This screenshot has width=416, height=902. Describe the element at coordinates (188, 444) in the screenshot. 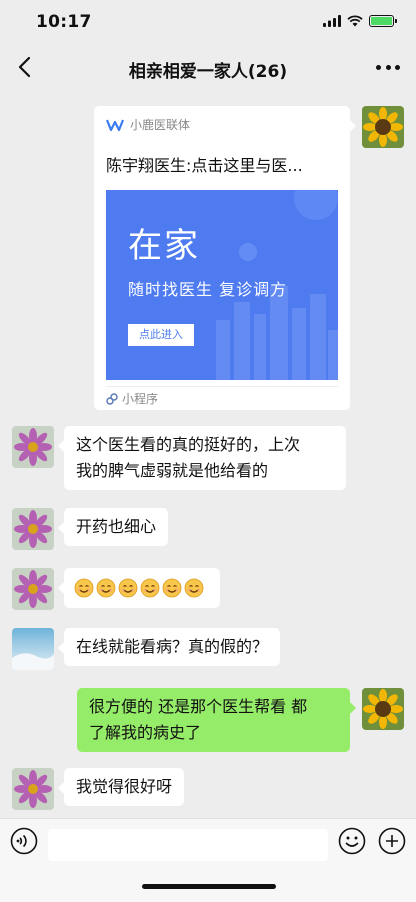

I see `message-line: 这个医生看的真的挺好的，上次` at that location.